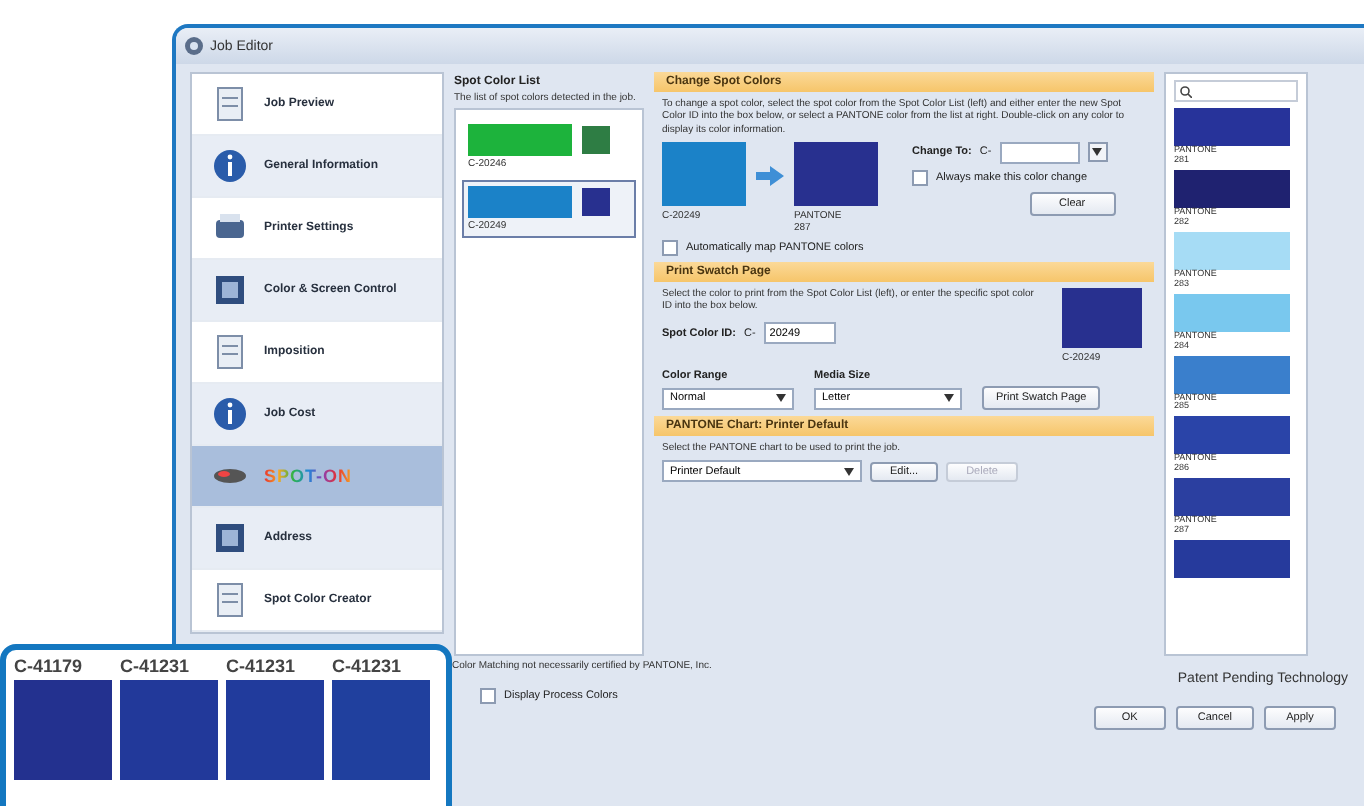  Describe the element at coordinates (1186, 91) in the screenshot. I see `search-icon` at that location.